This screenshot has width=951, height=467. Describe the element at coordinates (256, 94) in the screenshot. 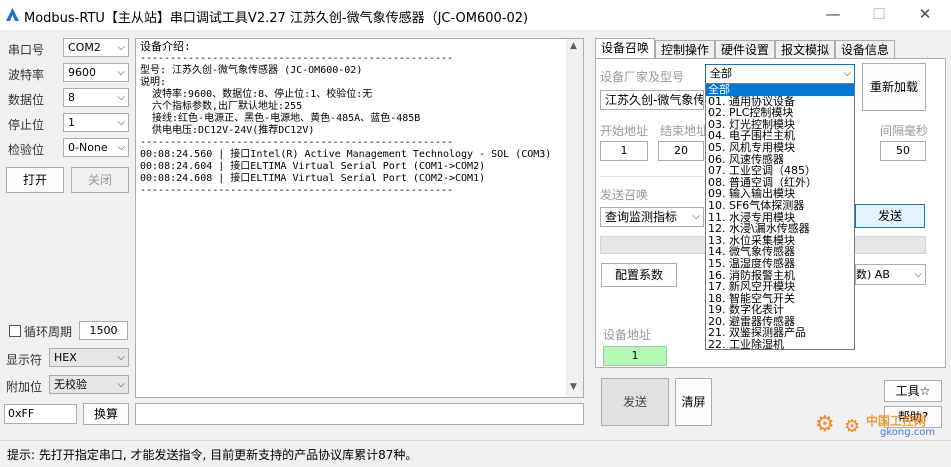

I see `device-line-baud: 波特率:9600、数据位:8、停止位:1、校验位:无` at that location.